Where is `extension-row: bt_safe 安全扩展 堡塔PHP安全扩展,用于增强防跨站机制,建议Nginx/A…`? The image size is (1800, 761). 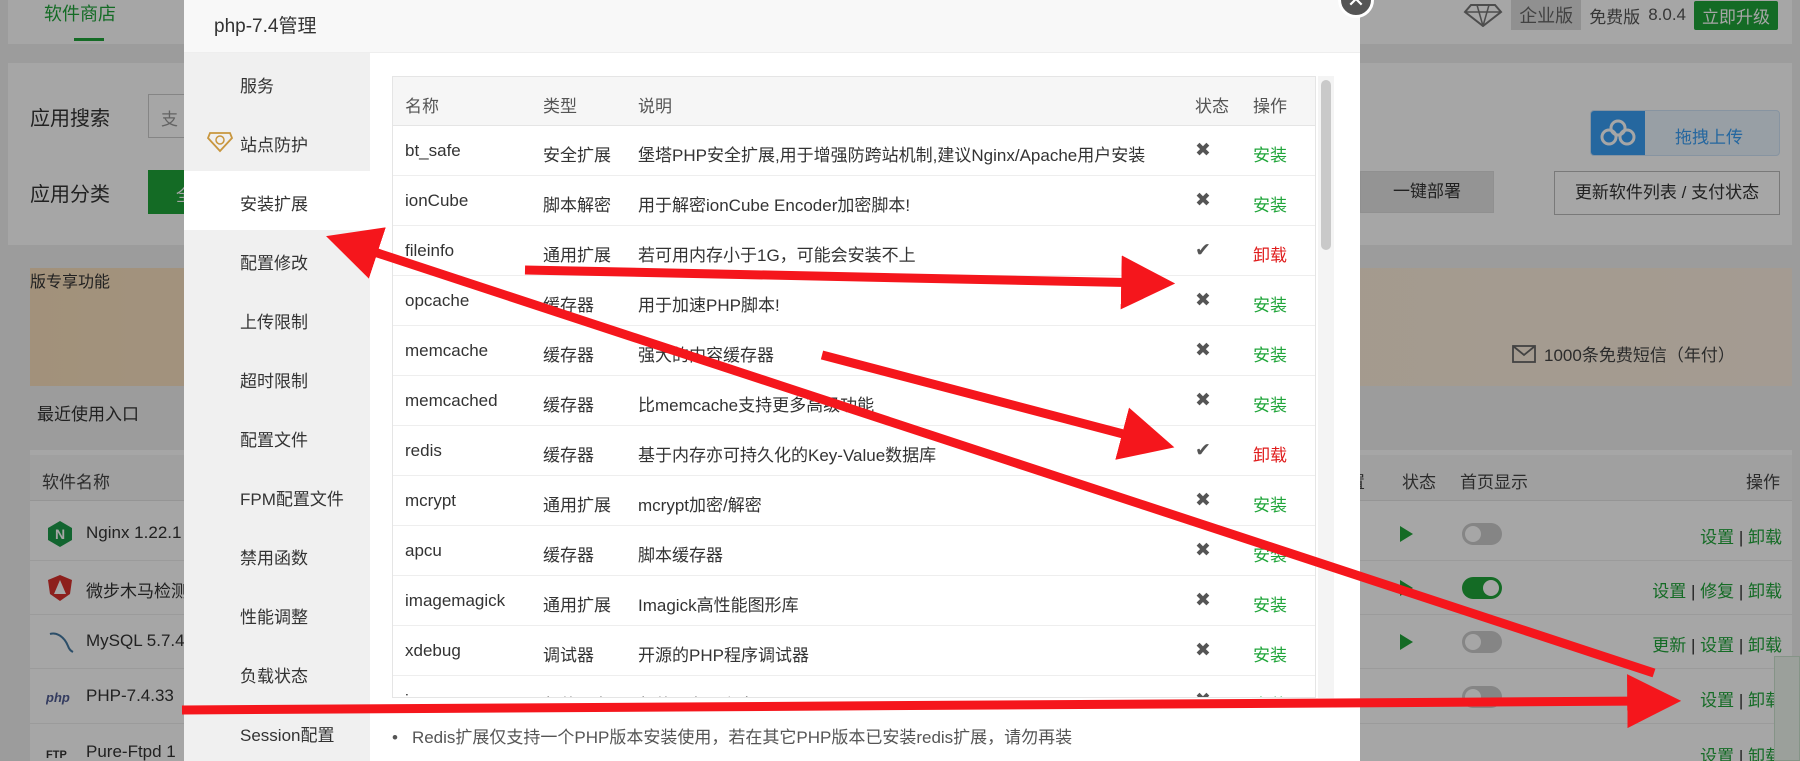
extension-row: bt_safe 安全扩展 堡塔PHP安全扩展,用于增强防跨站机制,建议Nginx/A… is located at coordinates (854, 151).